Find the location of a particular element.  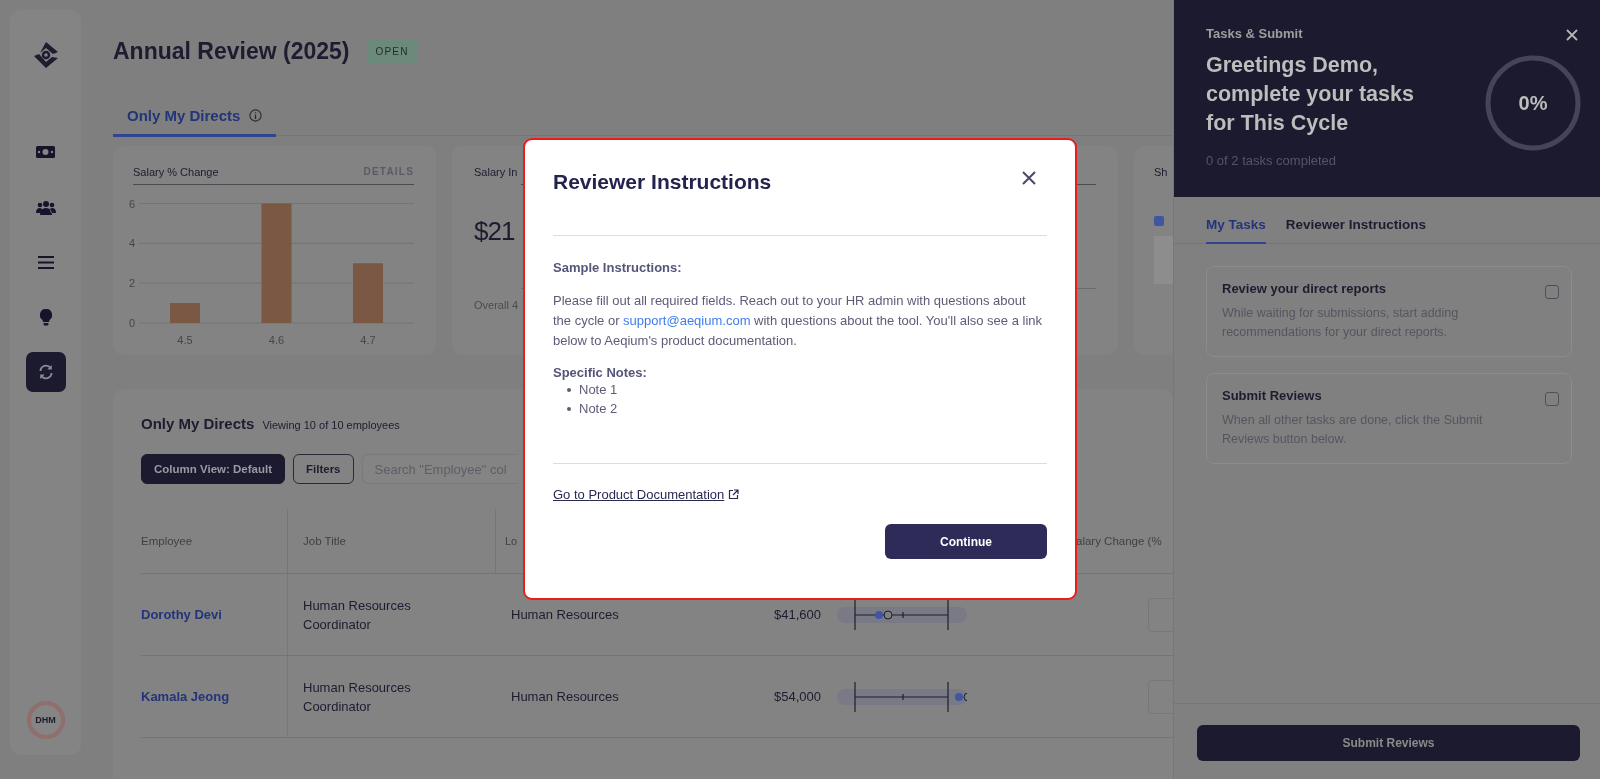

nav-button is located at coordinates (45, 372).